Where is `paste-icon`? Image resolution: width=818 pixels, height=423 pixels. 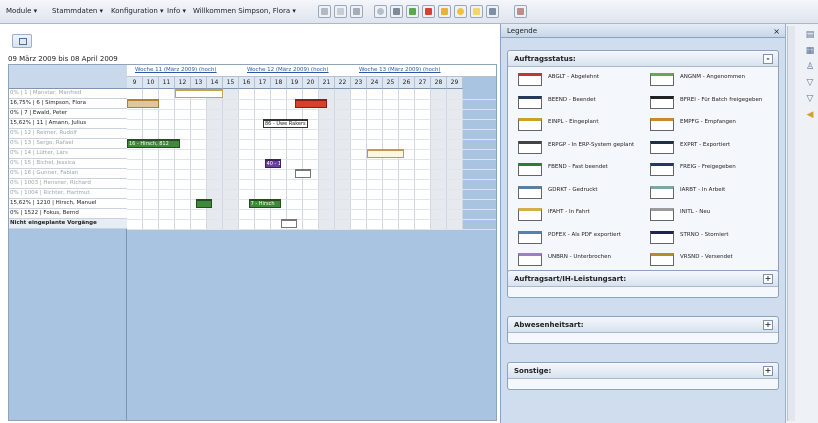
paste-icon is located at coordinates (356, 11).